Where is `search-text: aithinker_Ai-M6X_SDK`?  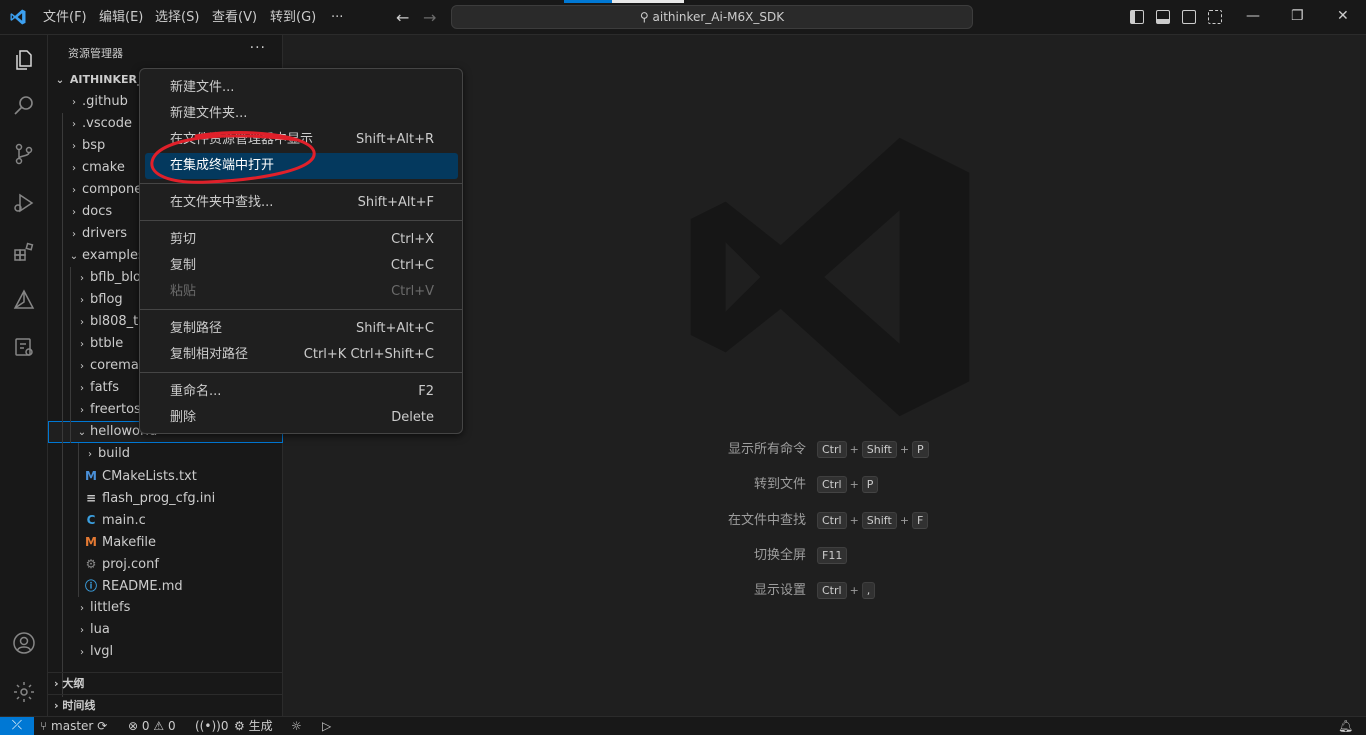
search-text: aithinker_Ai-M6X_SDK is located at coordinates (718, 17).